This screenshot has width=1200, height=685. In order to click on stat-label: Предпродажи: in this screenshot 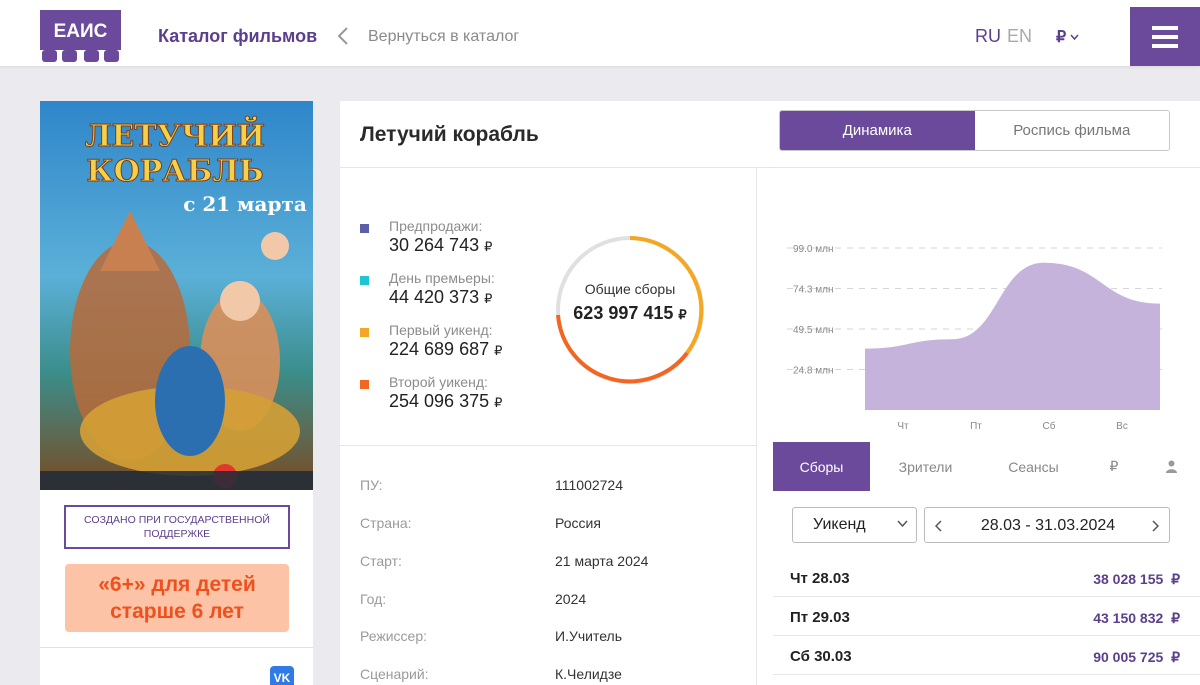, I will do `click(436, 226)`.